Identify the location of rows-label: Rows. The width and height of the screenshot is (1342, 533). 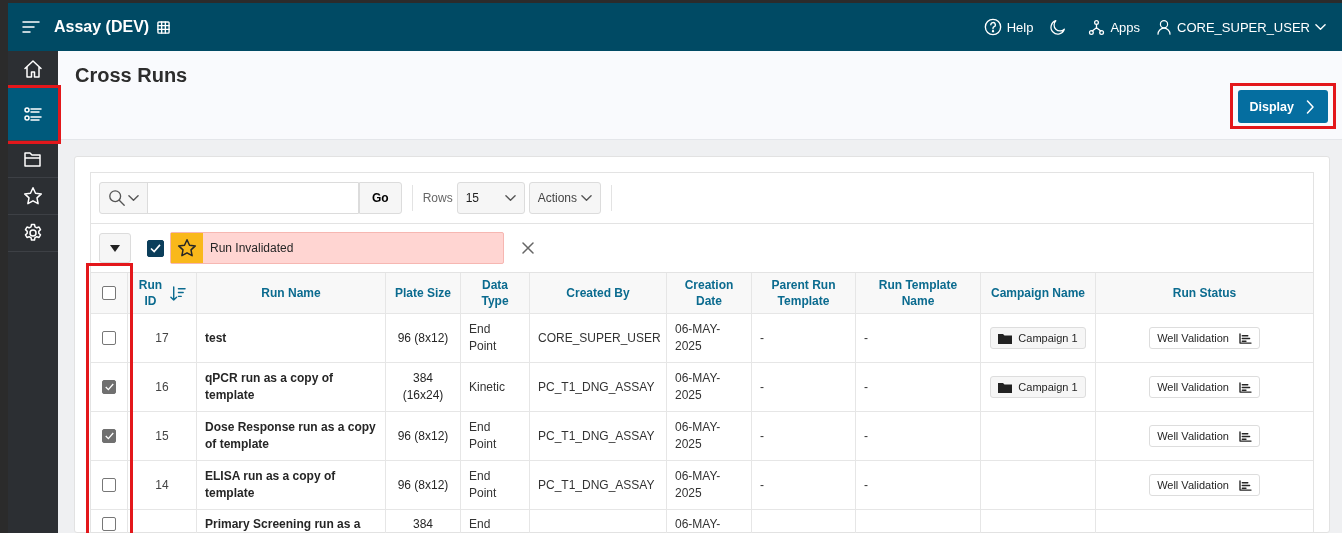
(437, 198).